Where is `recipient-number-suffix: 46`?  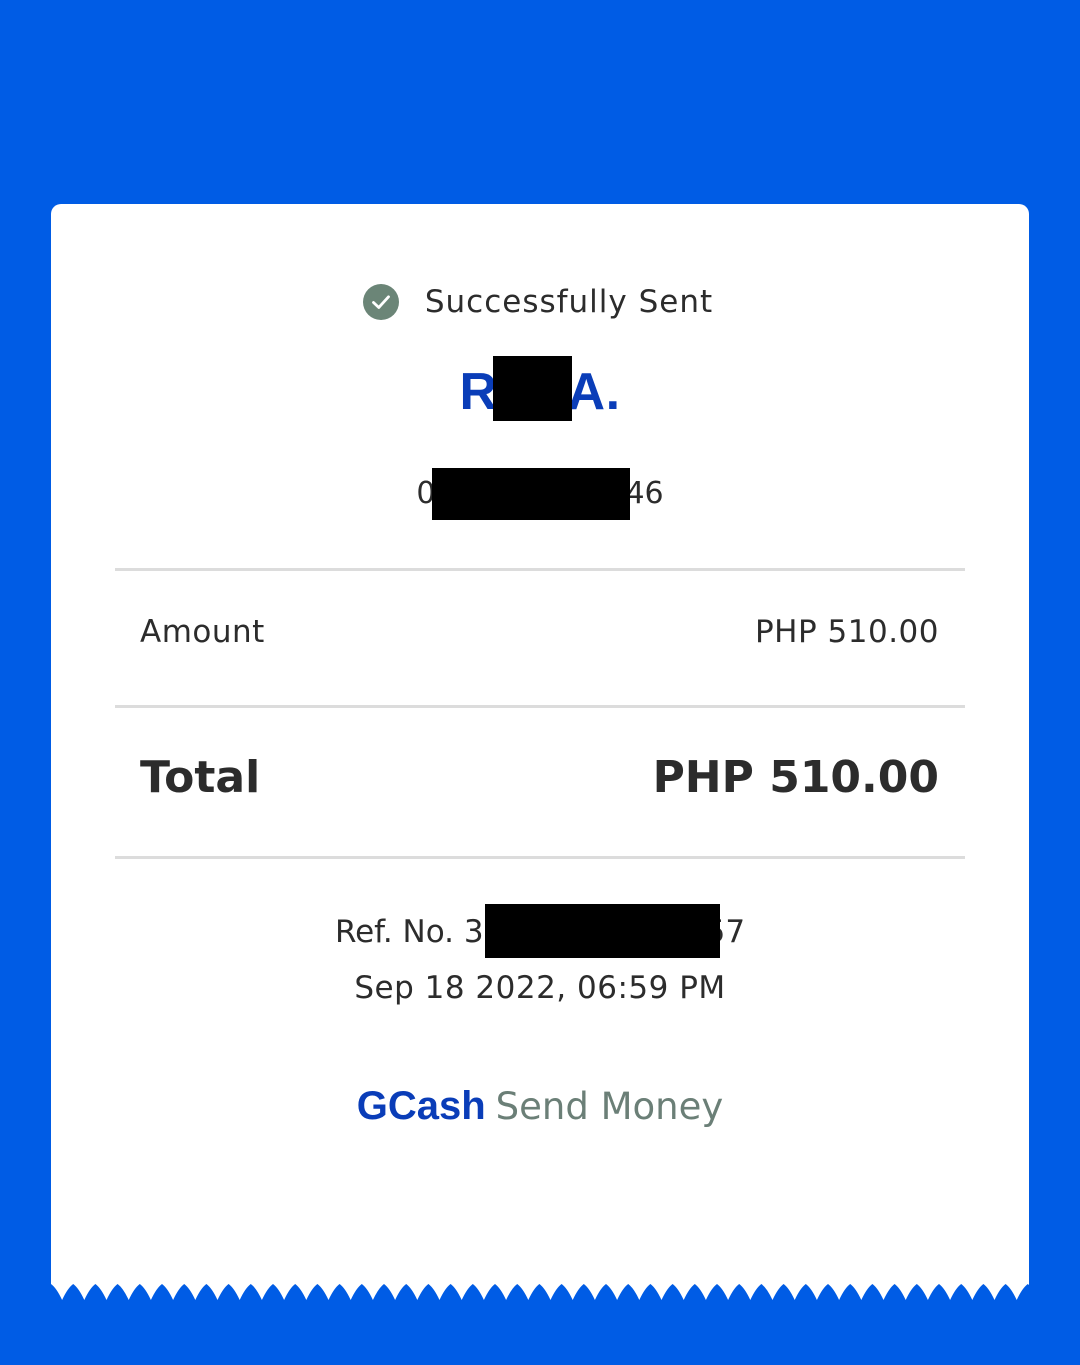 recipient-number-suffix: 46 is located at coordinates (644, 493).